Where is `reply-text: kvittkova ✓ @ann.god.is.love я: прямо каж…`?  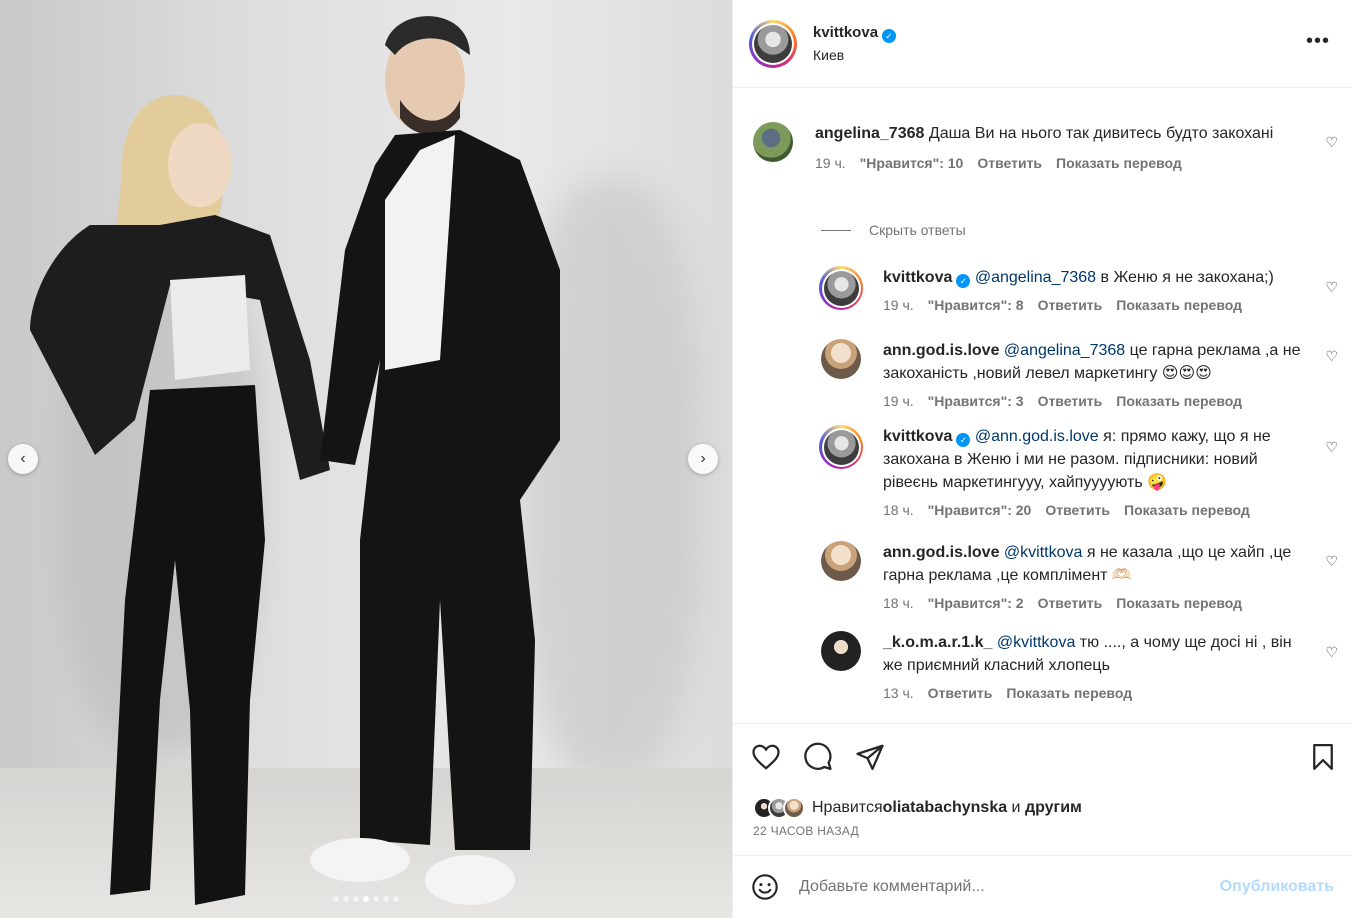
reply-text: kvittkova ✓ @ann.god.is.love я: прямо каж… is located at coordinates (1091, 459).